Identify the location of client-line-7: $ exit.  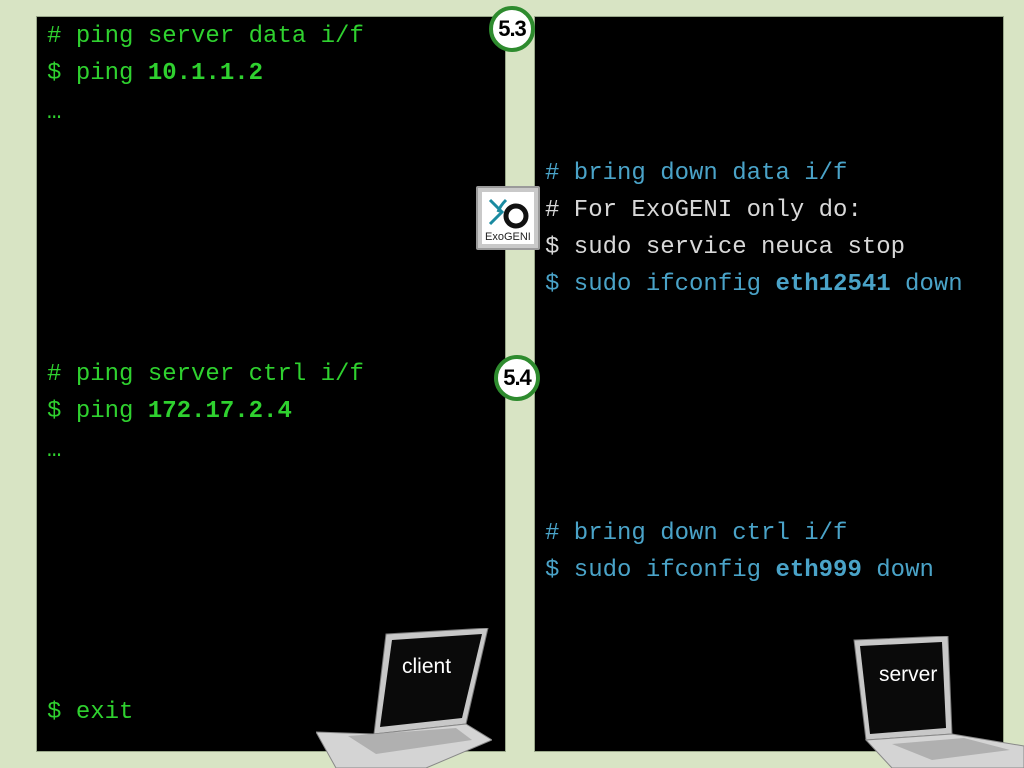
(90, 712).